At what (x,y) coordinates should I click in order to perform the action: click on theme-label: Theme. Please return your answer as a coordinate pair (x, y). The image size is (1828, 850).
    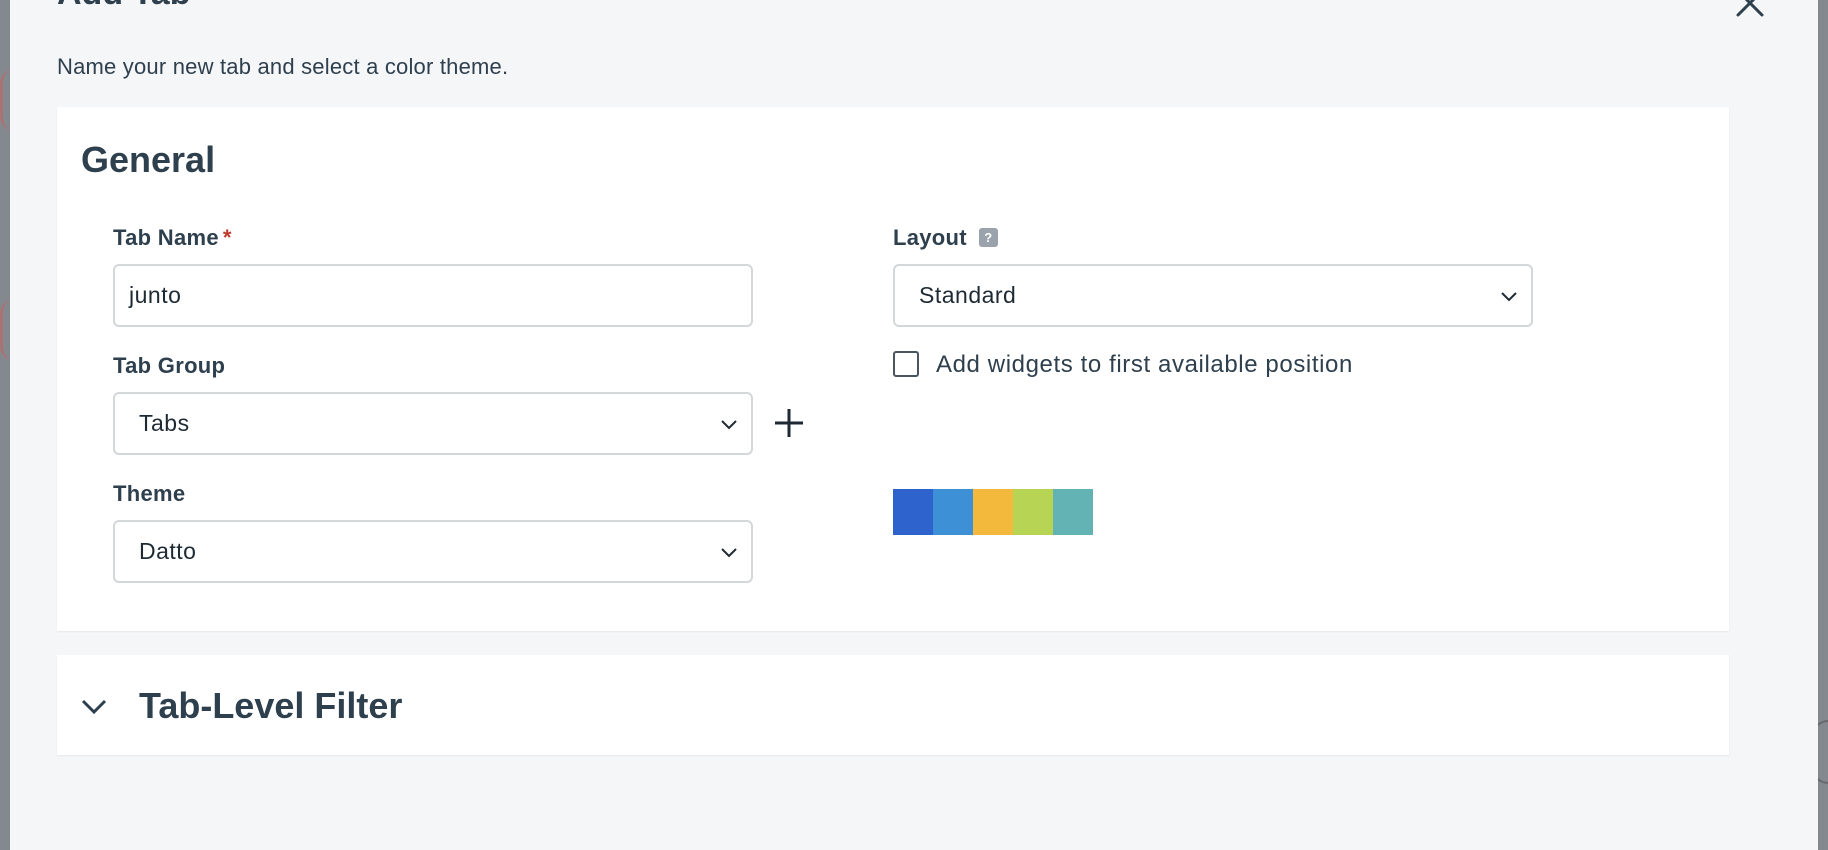
    Looking at the image, I should click on (149, 493).